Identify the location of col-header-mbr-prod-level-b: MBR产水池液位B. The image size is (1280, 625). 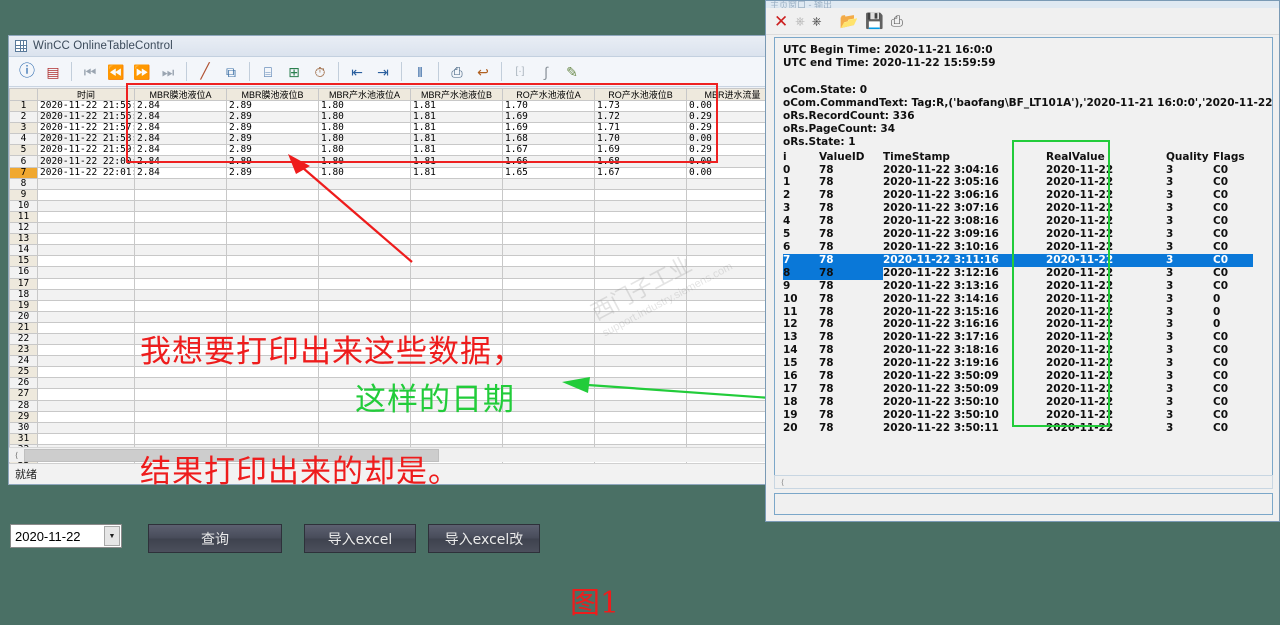
(456, 94).